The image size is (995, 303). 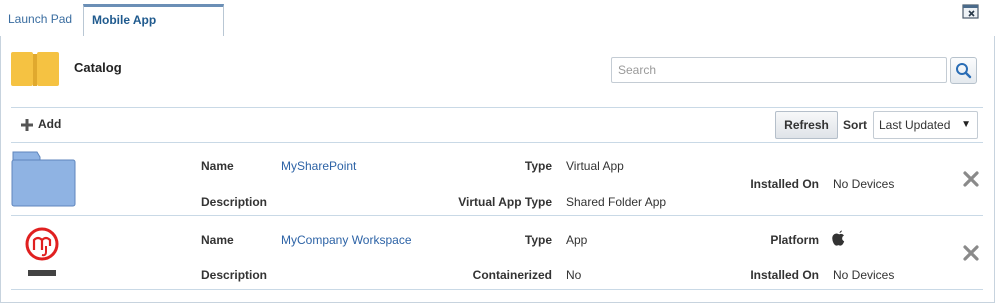 I want to click on app-name-link: MyCompany Workspace, so click(x=346, y=240).